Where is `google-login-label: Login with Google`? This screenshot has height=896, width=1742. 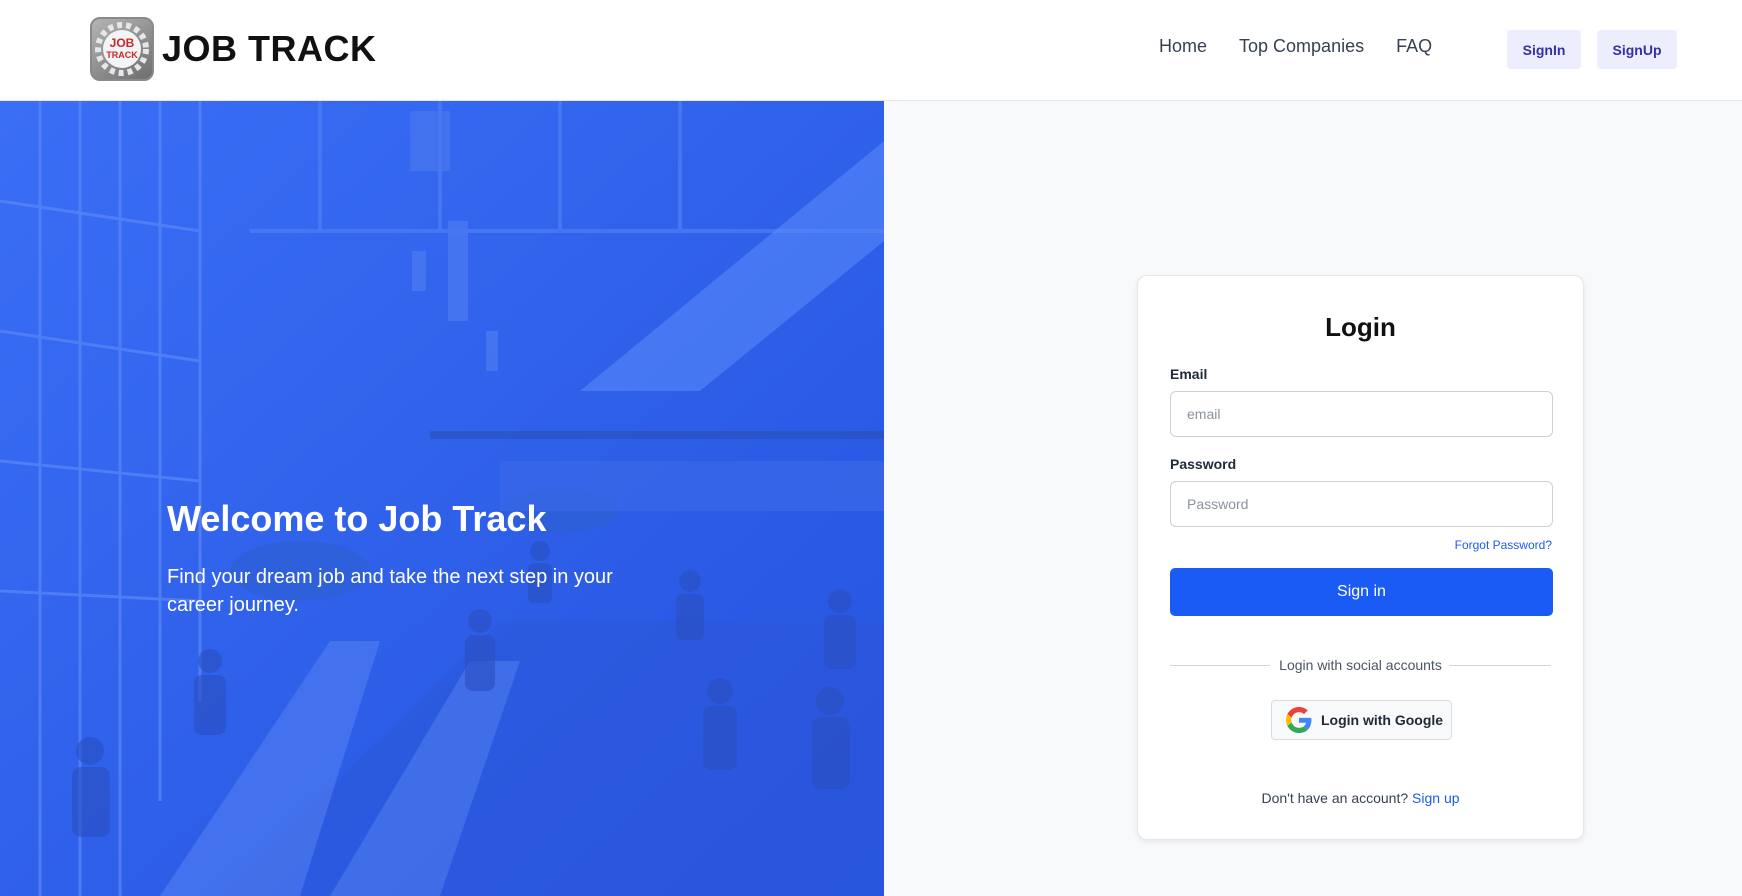
google-login-label: Login with Google is located at coordinates (1382, 720).